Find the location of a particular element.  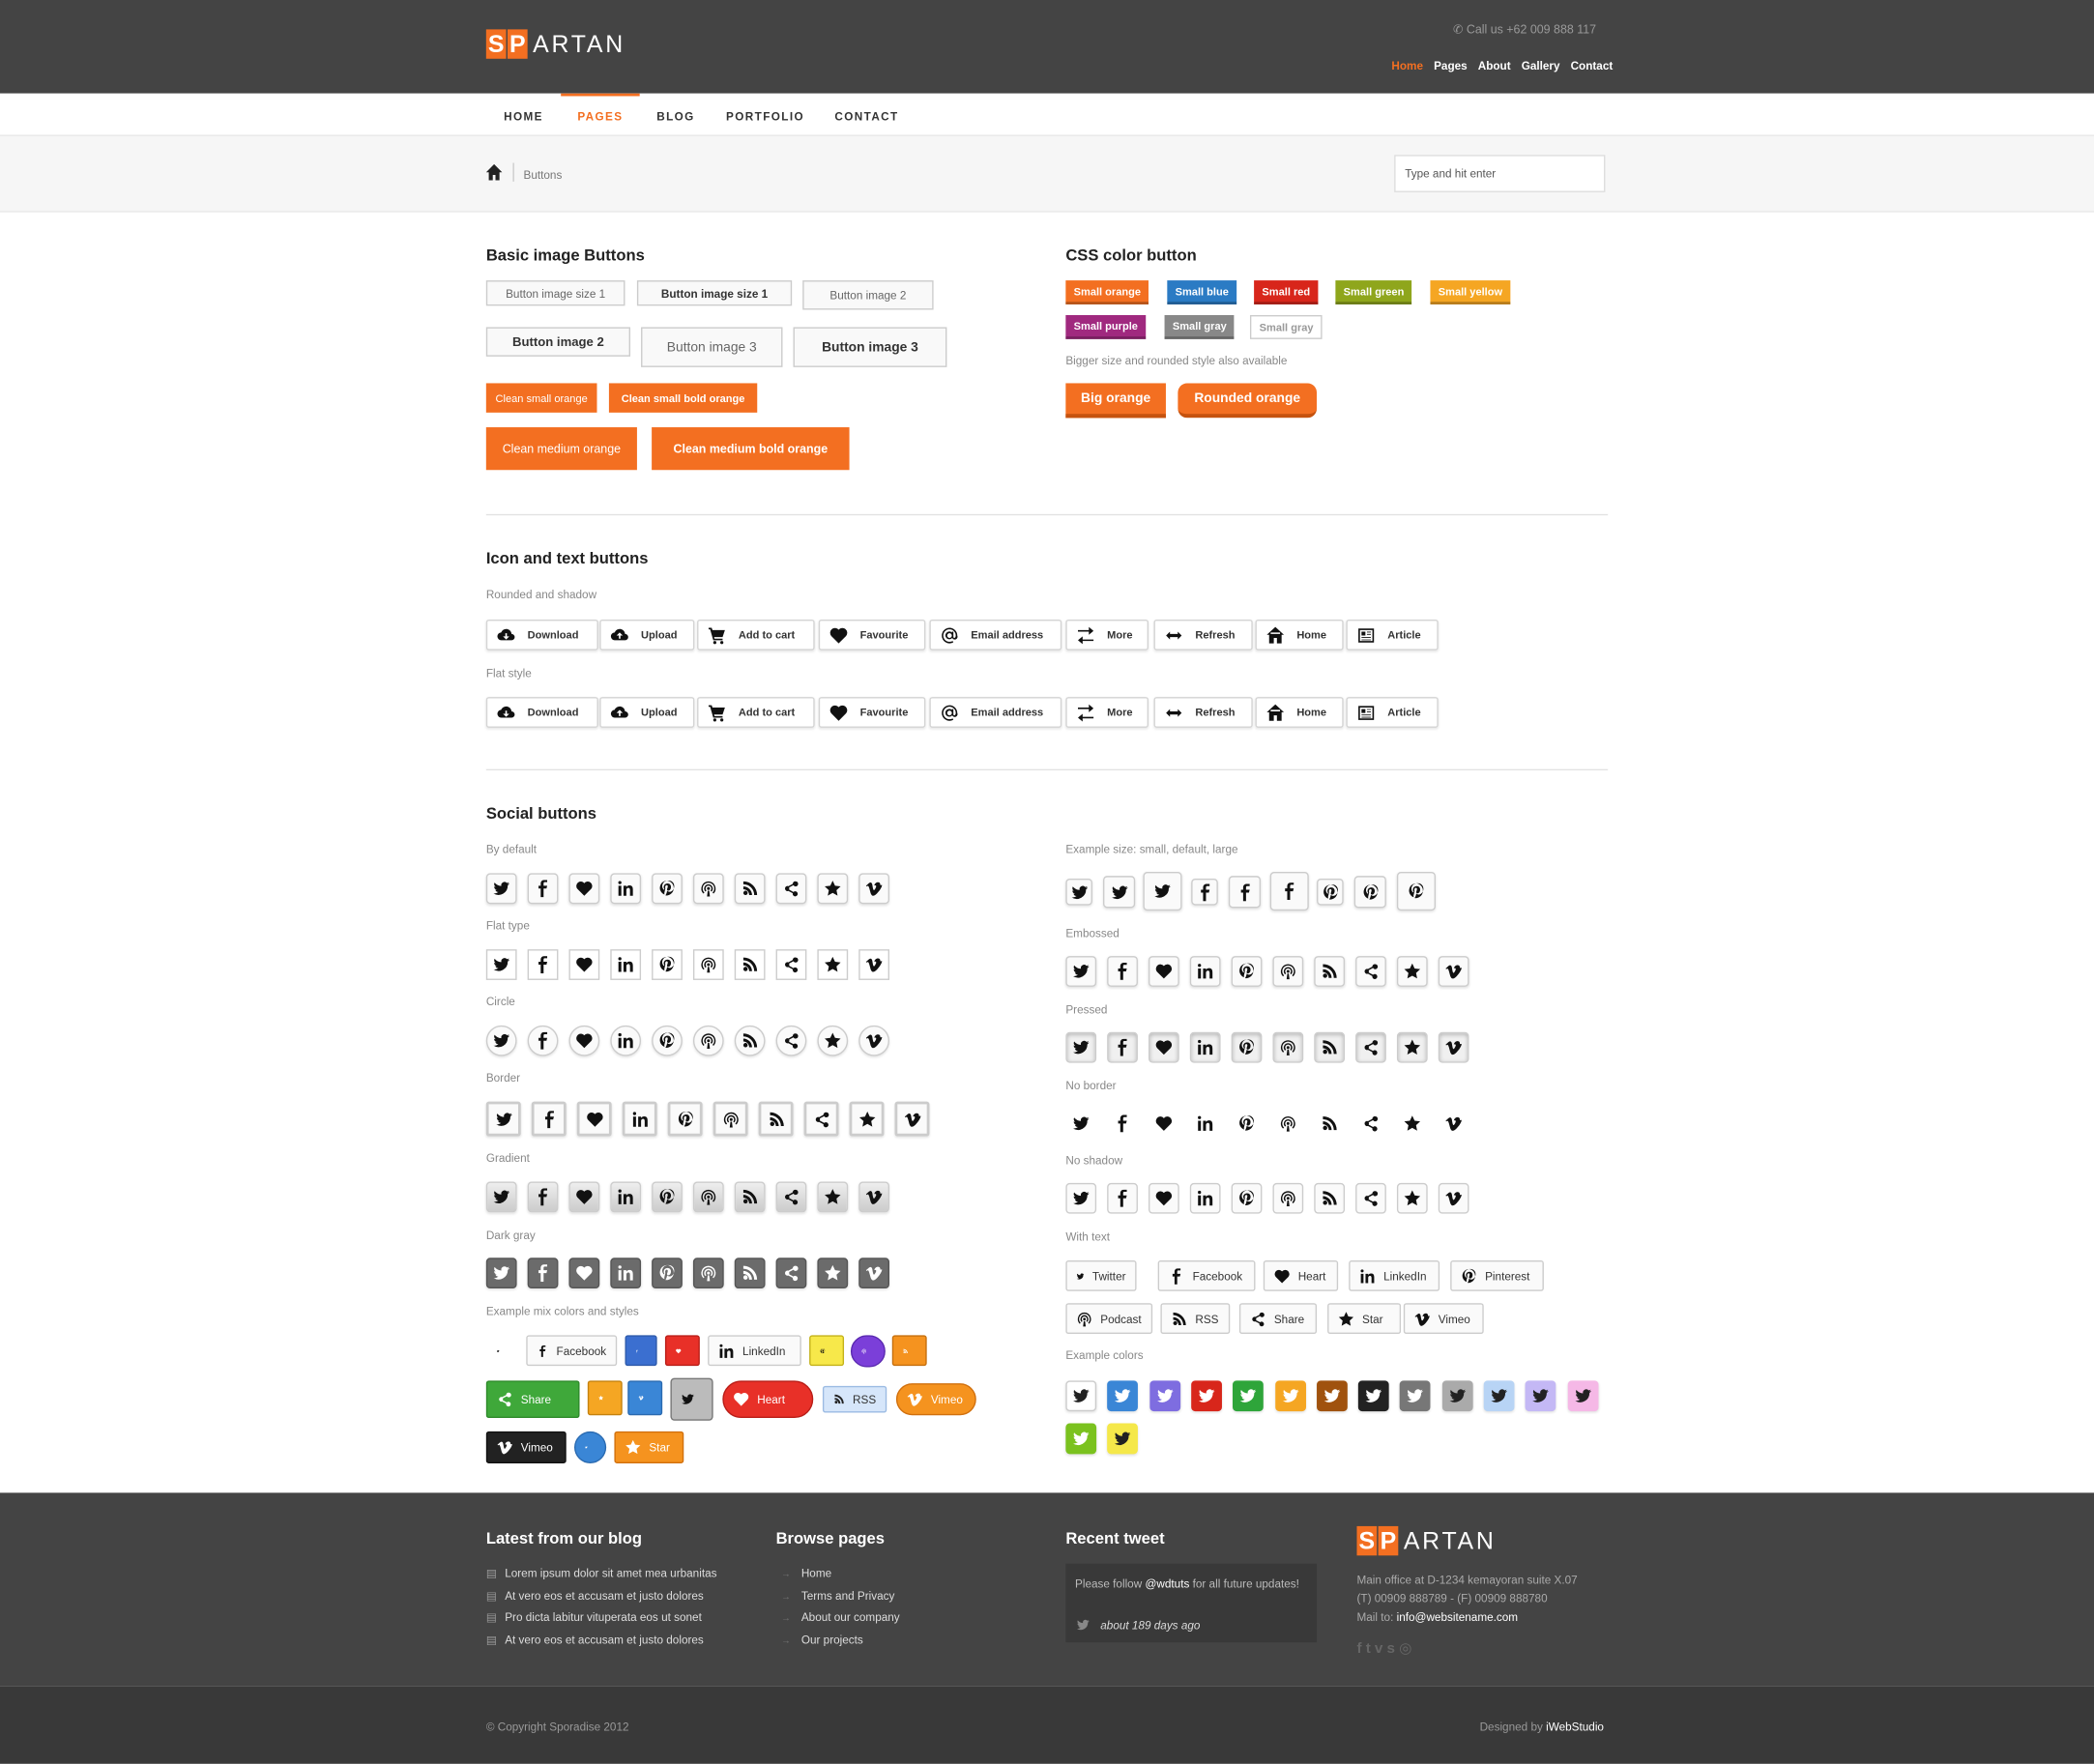

mail-link: info@websitename.com is located at coordinates (1457, 1617).